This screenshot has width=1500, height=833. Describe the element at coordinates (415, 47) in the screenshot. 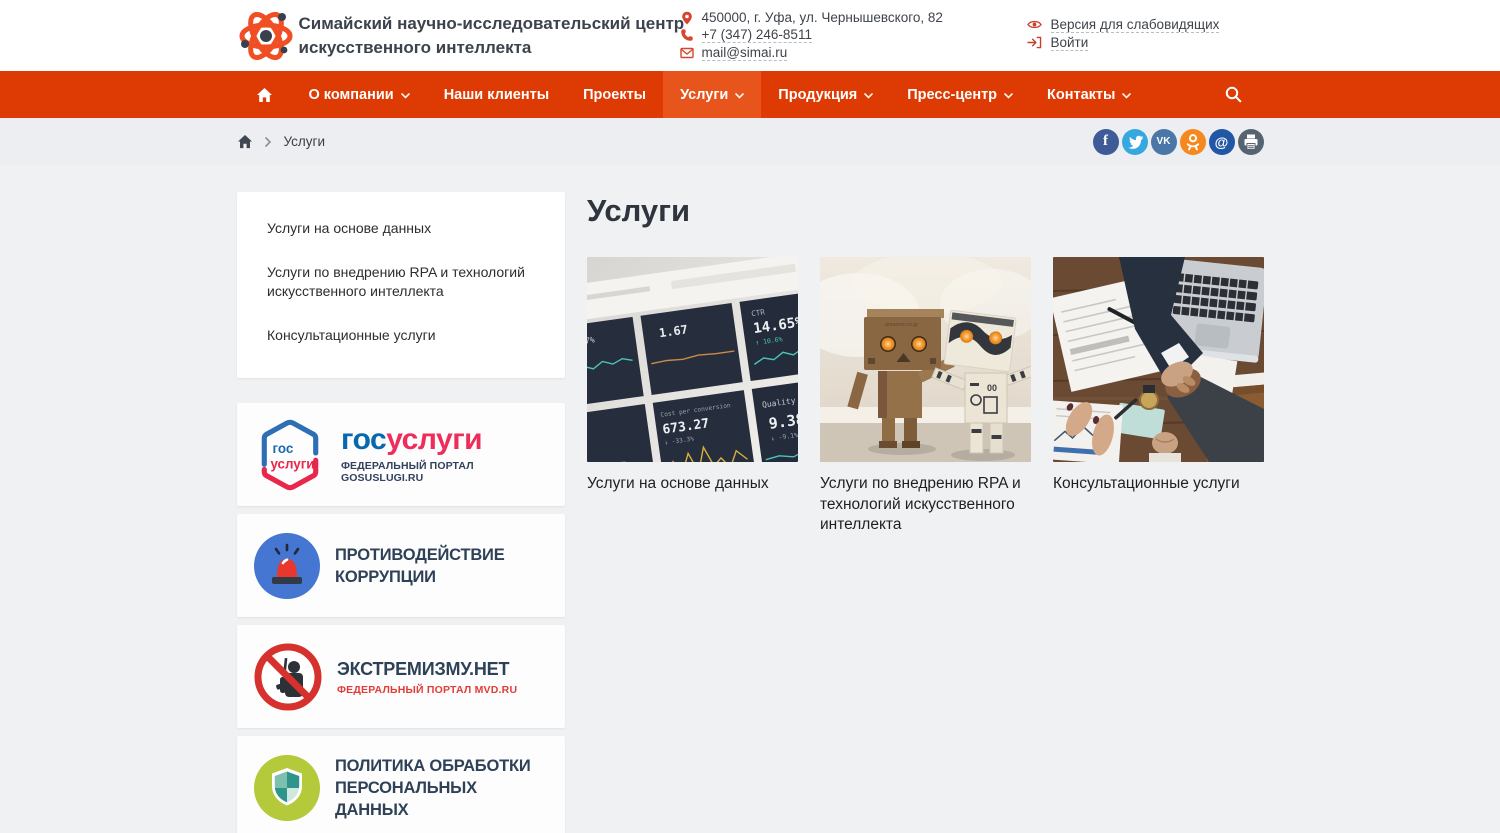

I see `site-title-line2: искусственного интеллекта` at that location.